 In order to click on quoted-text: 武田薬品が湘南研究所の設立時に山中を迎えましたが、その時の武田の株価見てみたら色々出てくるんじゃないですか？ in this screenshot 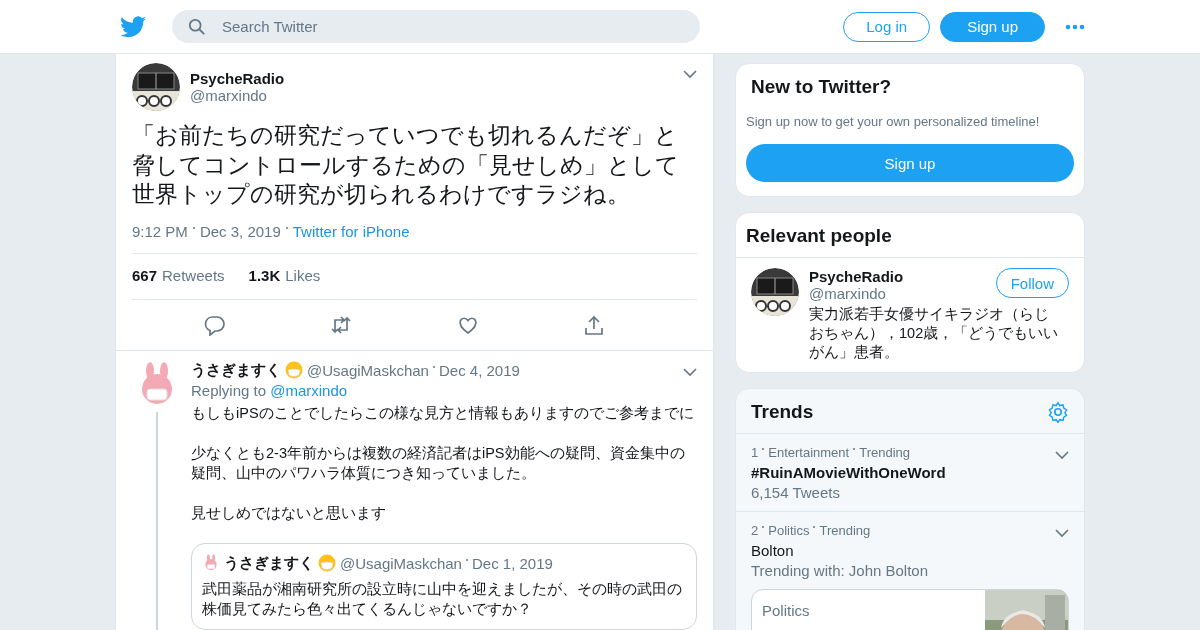, I will do `click(442, 598)`.